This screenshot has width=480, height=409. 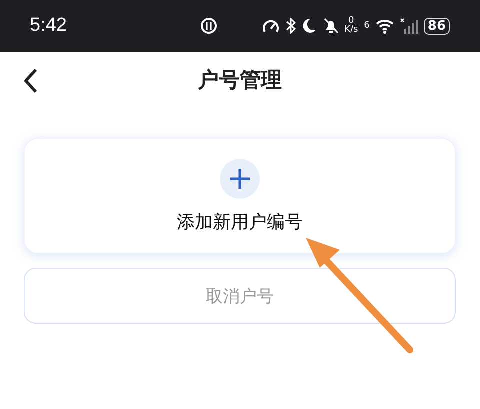 I want to click on bluetooth-icon, so click(x=291, y=26).